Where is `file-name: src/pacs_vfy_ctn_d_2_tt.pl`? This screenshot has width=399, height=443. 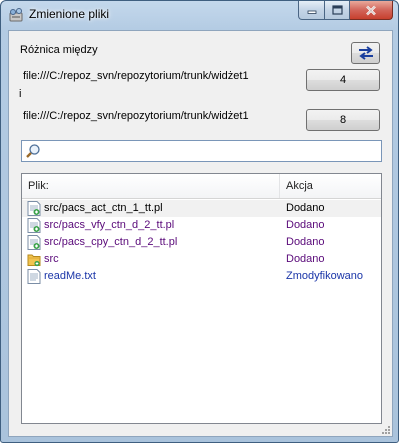
file-name: src/pacs_vfy_ctn_d_2_tt.pl is located at coordinates (109, 225).